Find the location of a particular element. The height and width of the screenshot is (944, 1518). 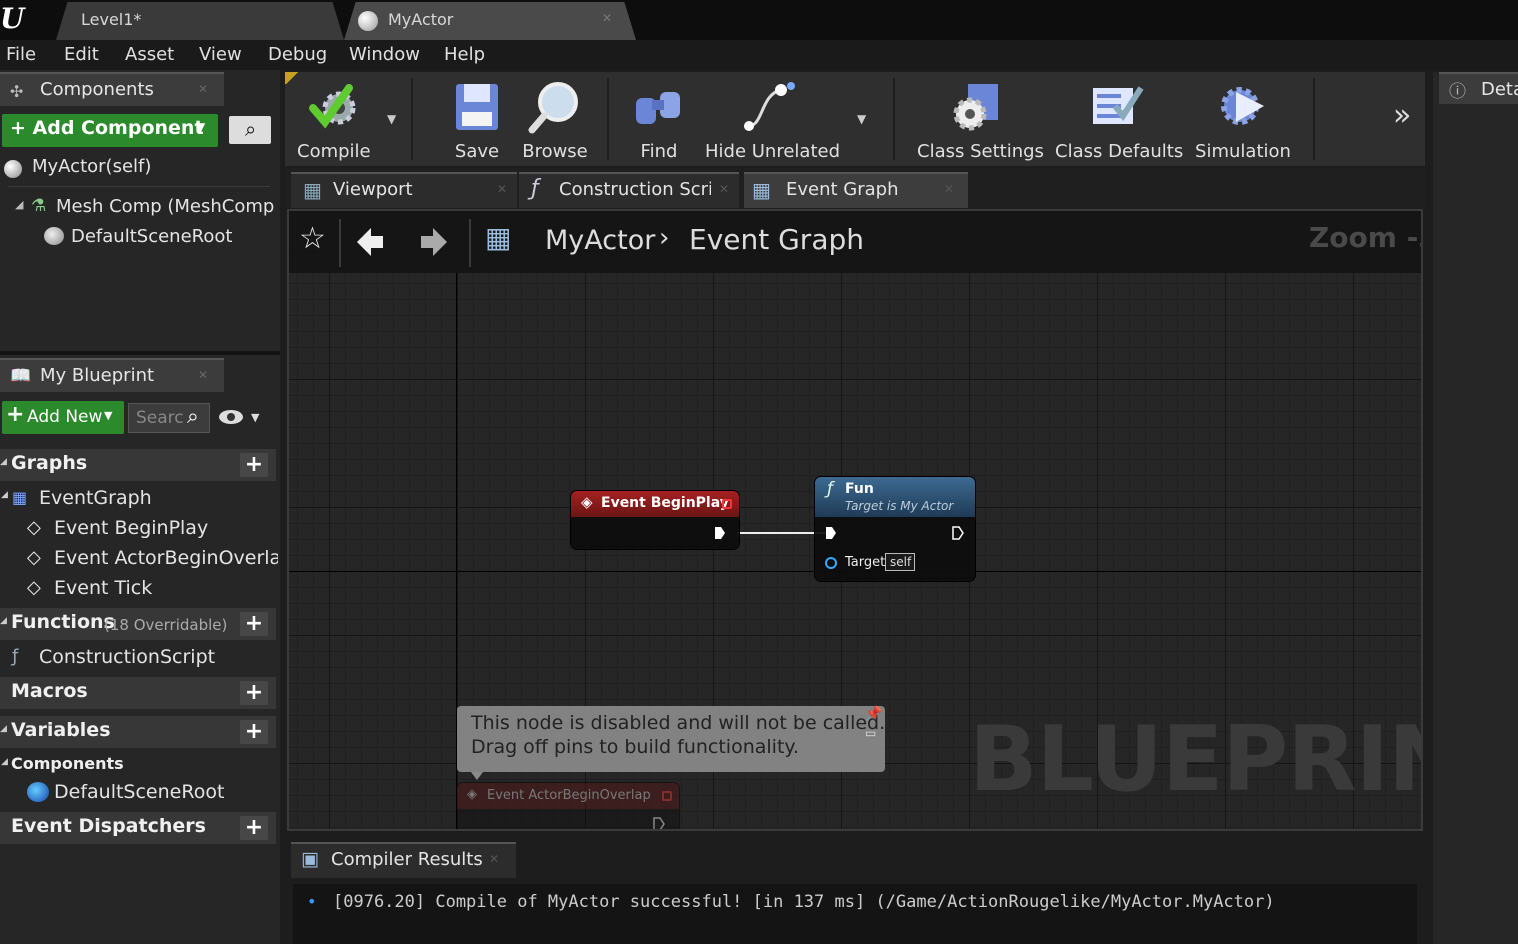

default-scene-root-variable: DefaultSceneRoot is located at coordinates (139, 792).